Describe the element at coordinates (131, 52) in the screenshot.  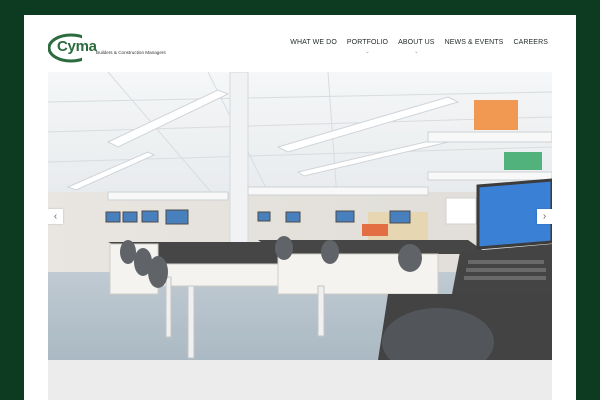
I see `brand-tagline: Builders & Construction Managers` at that location.